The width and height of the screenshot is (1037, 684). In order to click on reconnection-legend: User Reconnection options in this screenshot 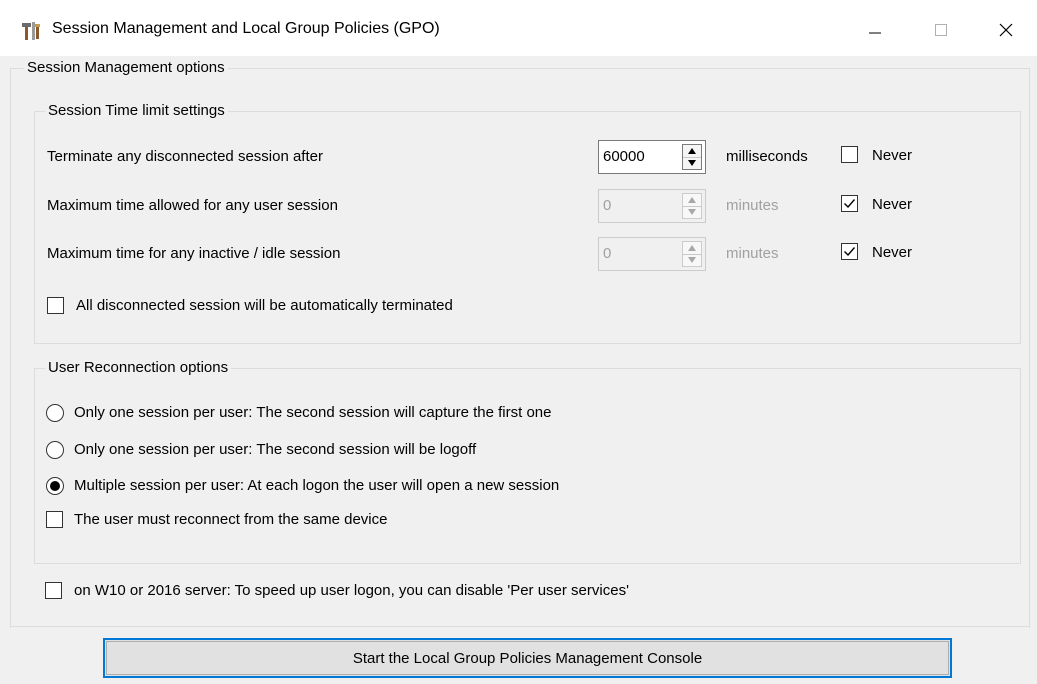, I will do `click(138, 367)`.